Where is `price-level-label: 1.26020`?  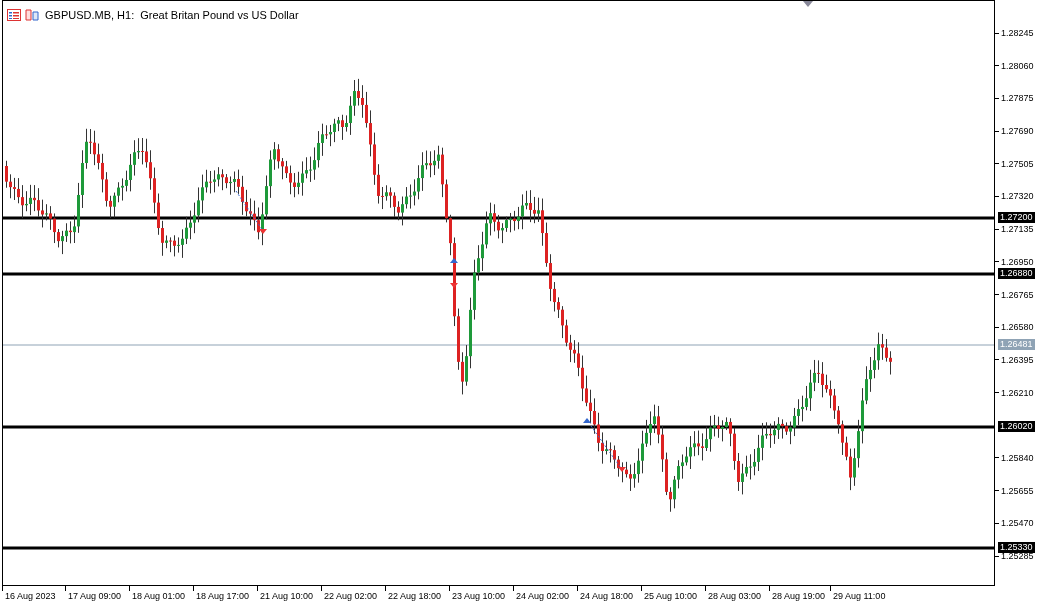
price-level-label: 1.26020 is located at coordinates (1016, 426).